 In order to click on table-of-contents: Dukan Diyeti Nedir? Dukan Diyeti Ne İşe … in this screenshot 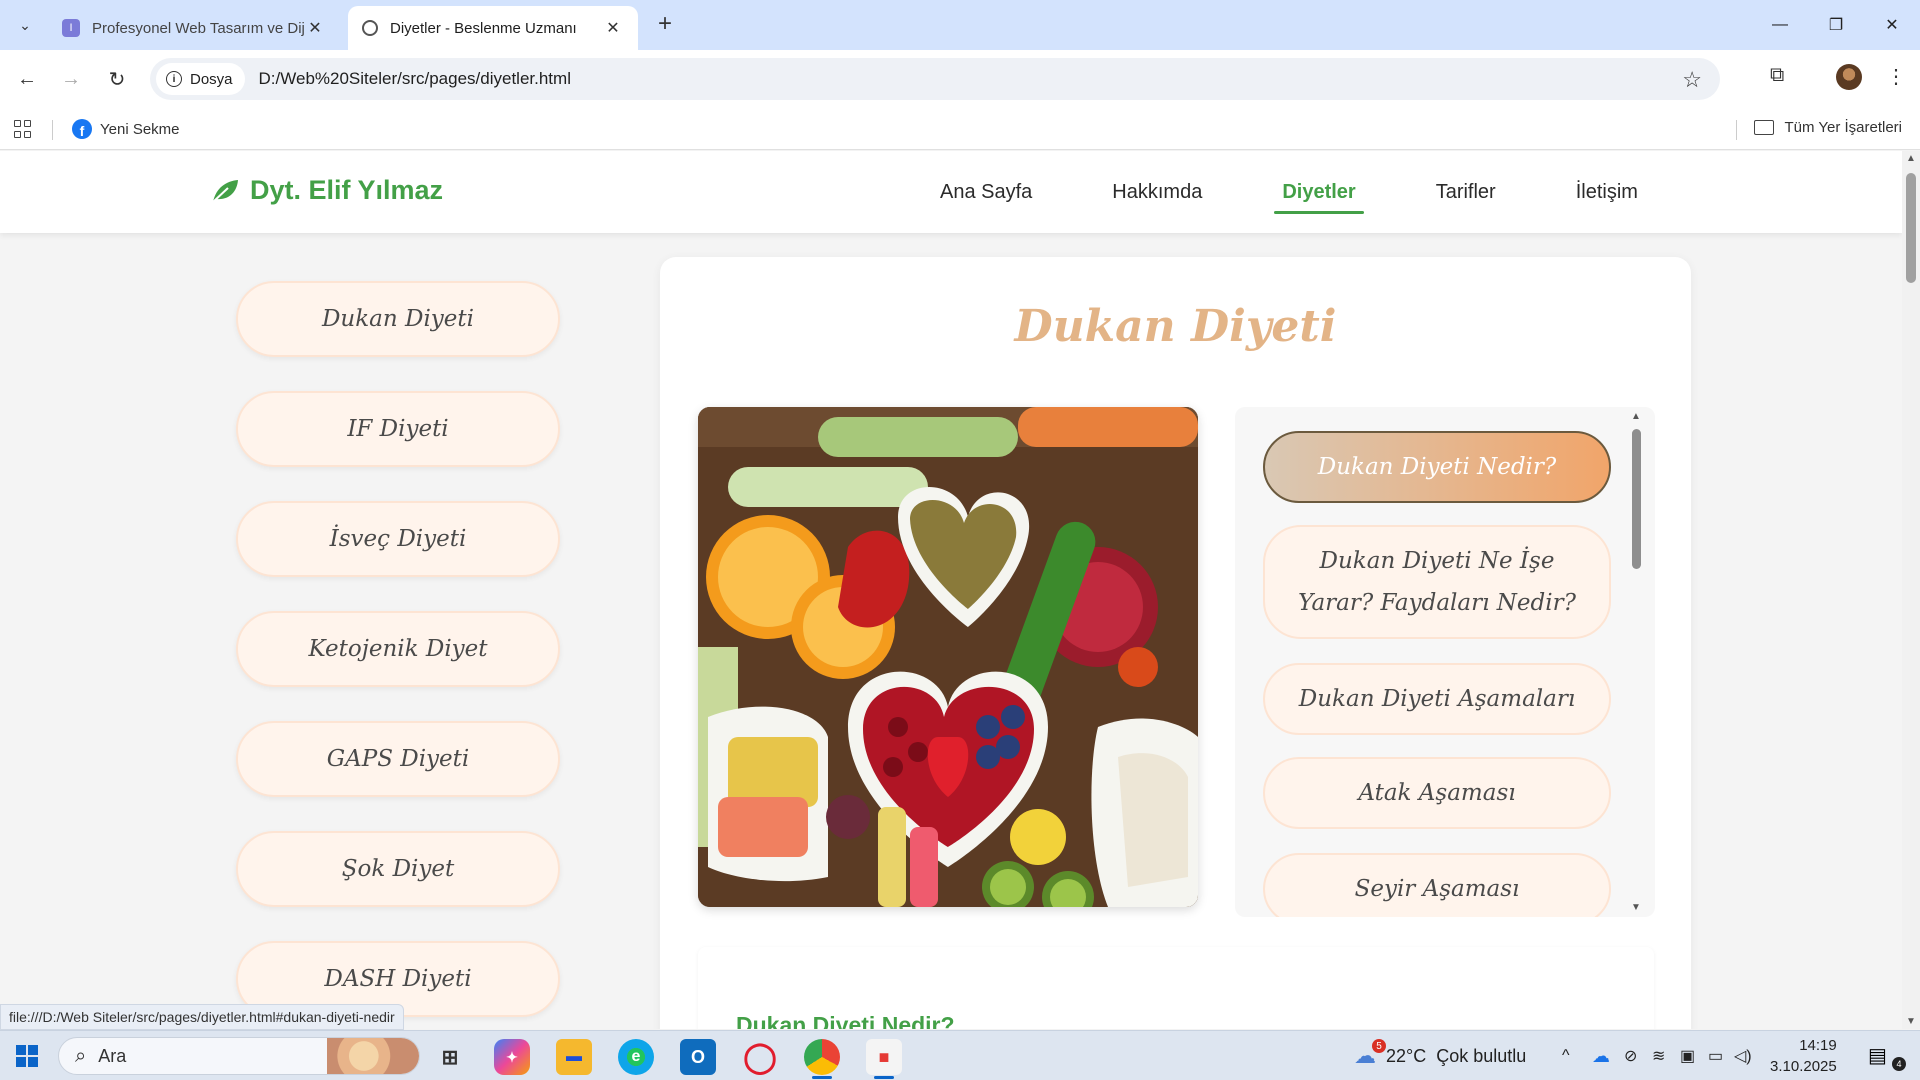, I will do `click(1445, 662)`.